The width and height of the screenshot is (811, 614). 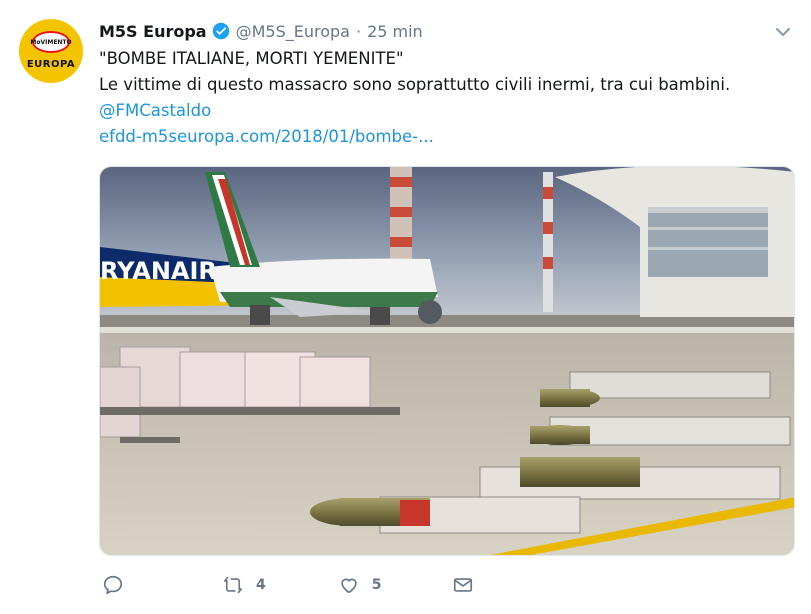 I want to click on tweet-header: M5S Europa @M5S_Europa · 25 min, so click(x=261, y=31).